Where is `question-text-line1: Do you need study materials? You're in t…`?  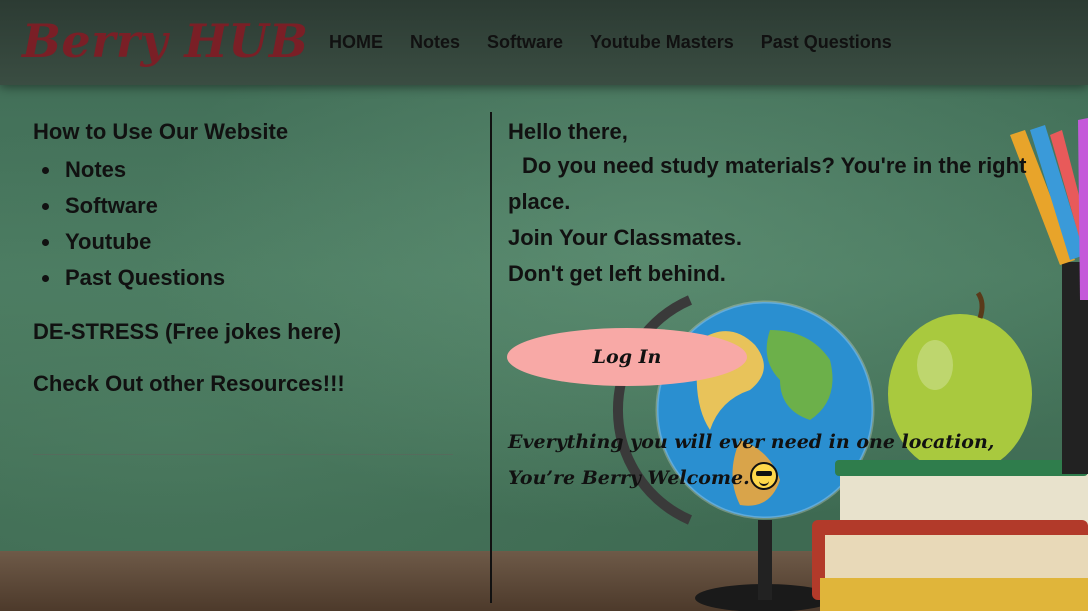
question-text-line1: Do you need study materials? You're in t… is located at coordinates (774, 165).